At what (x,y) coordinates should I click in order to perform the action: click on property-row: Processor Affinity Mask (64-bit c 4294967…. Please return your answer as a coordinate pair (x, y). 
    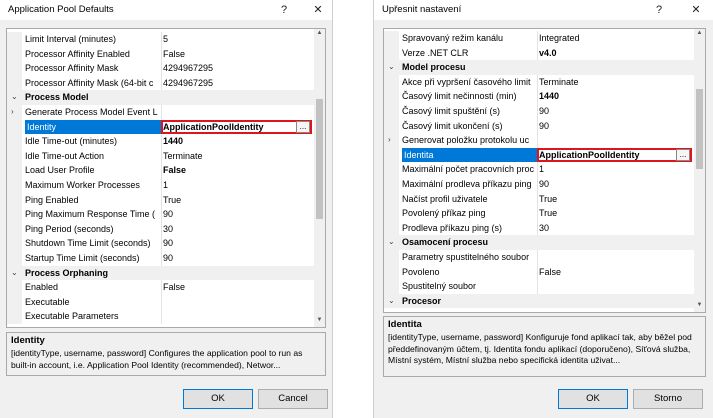
    Looking at the image, I should click on (166, 83).